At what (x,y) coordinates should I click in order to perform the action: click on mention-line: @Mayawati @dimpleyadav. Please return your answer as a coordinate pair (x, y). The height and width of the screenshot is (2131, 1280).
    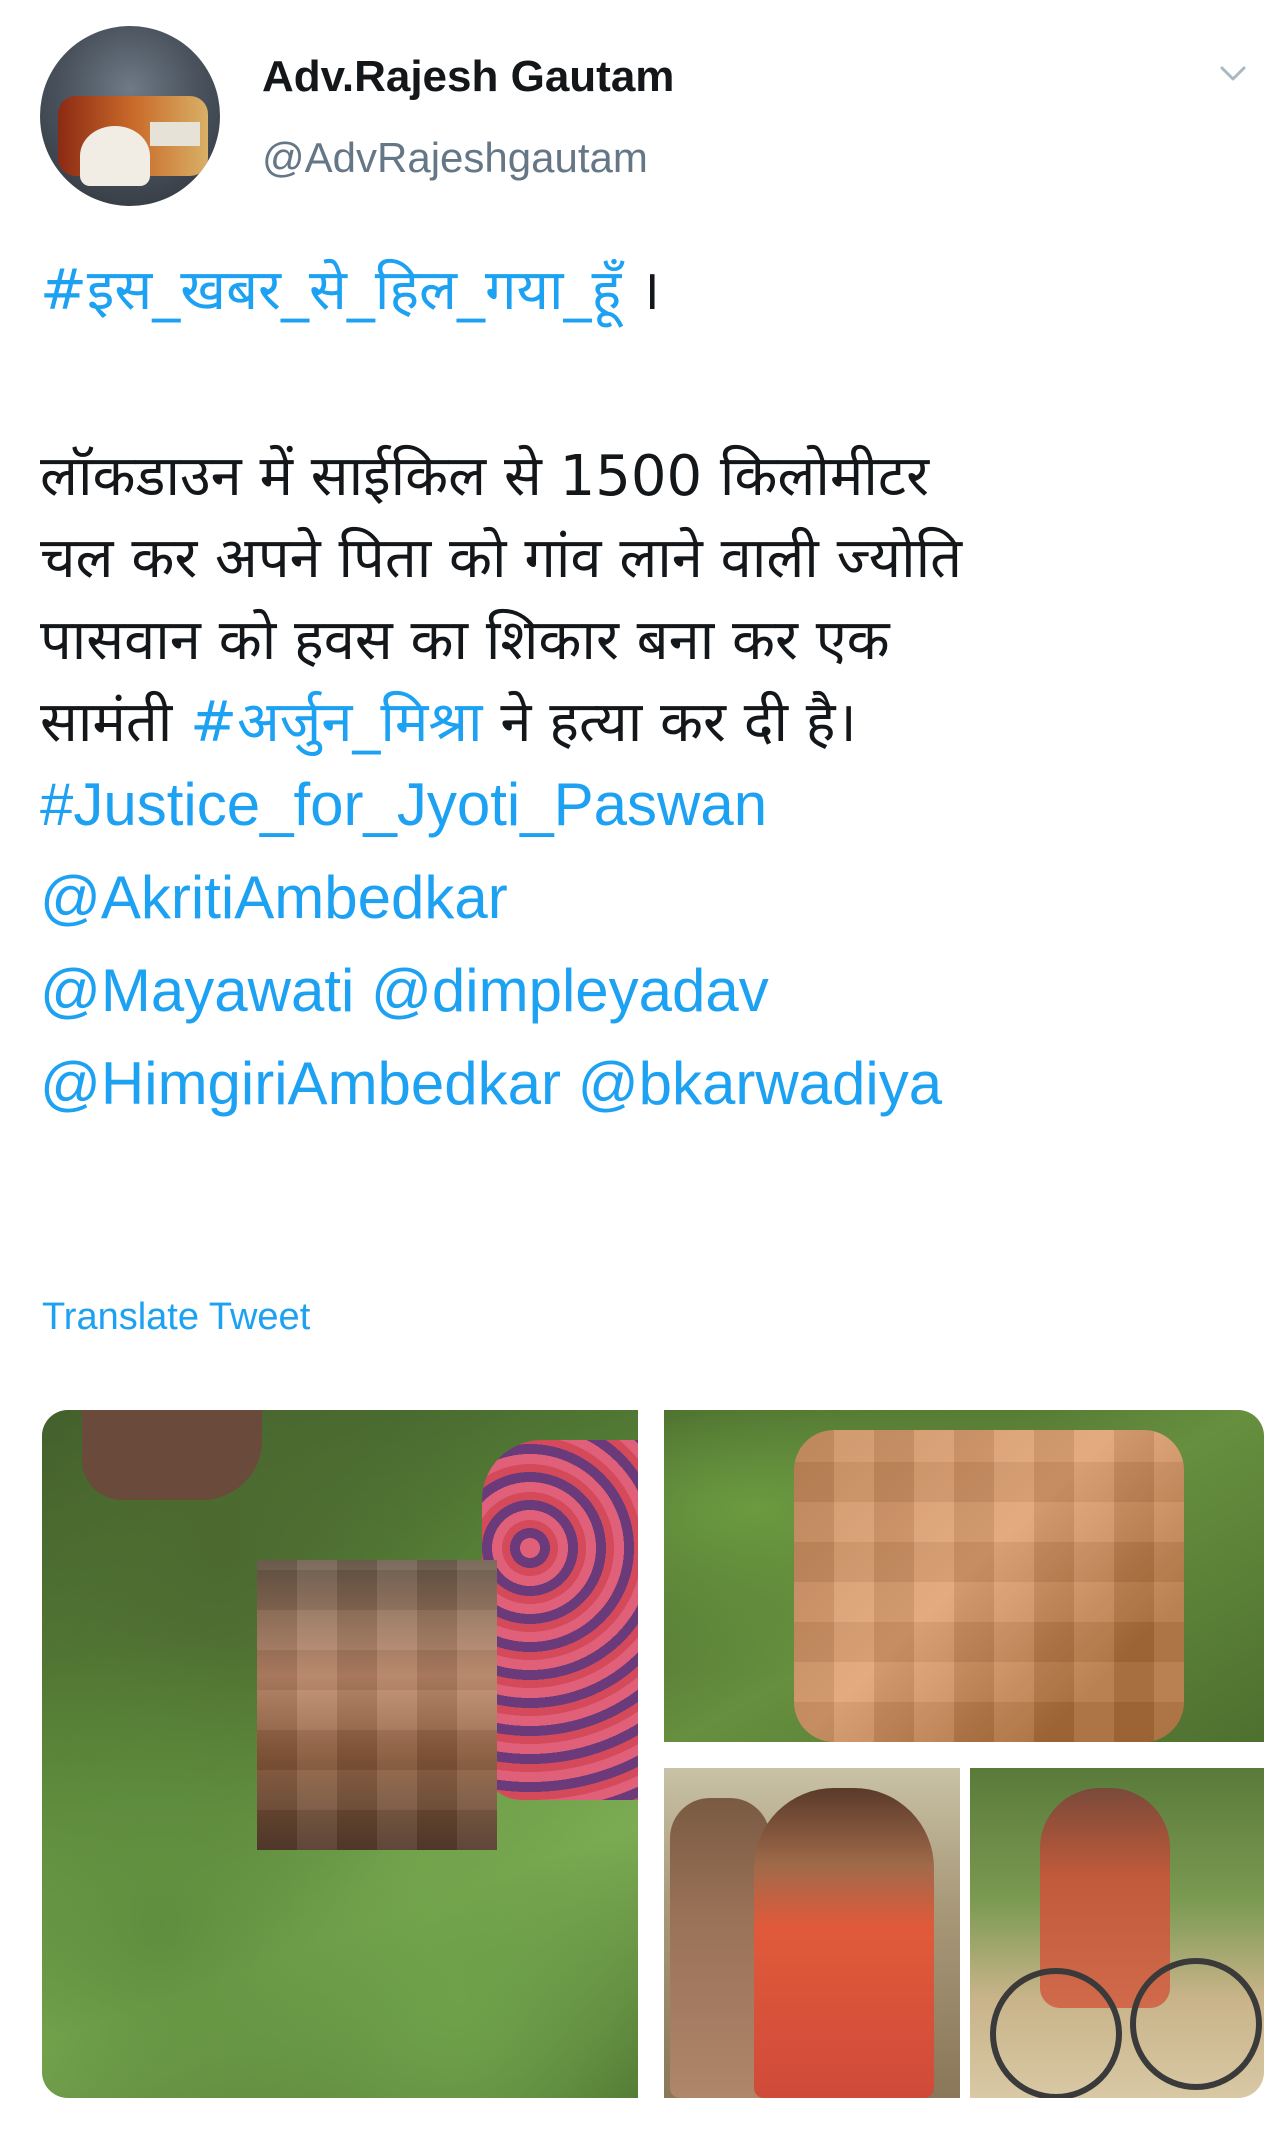
    Looking at the image, I should click on (404, 990).